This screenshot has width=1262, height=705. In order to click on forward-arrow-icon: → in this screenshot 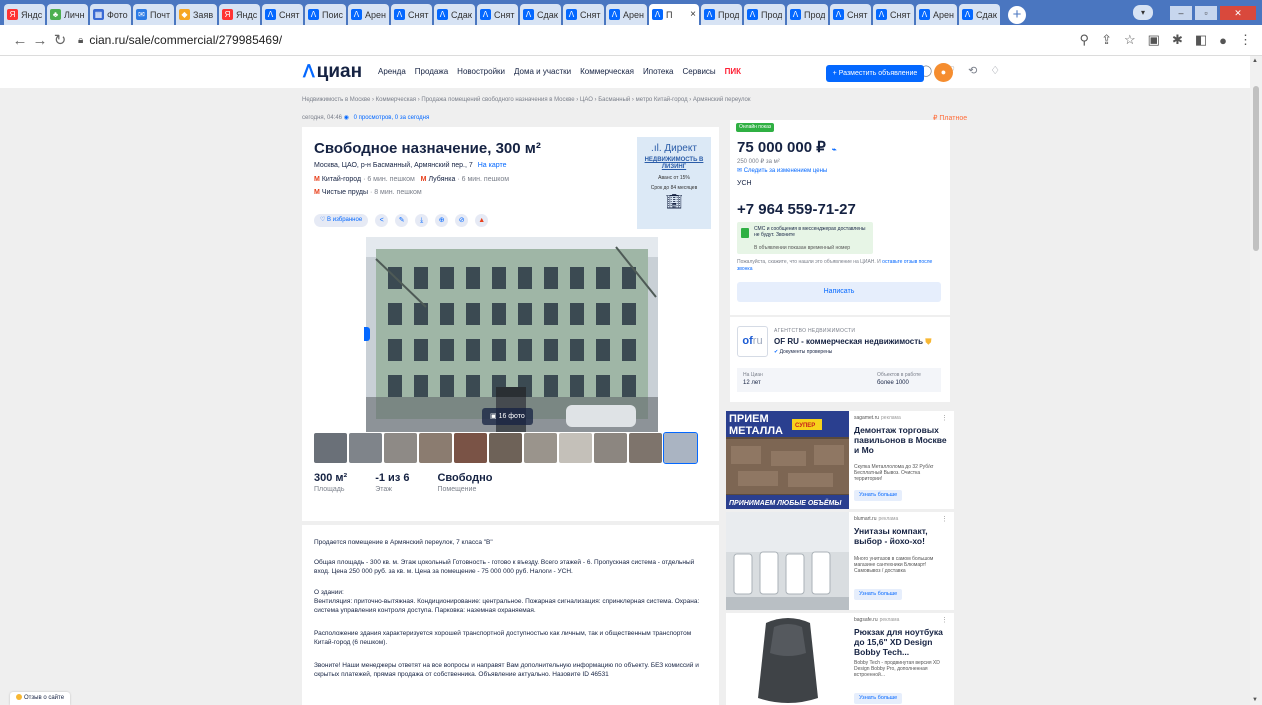, I will do `click(40, 40)`.